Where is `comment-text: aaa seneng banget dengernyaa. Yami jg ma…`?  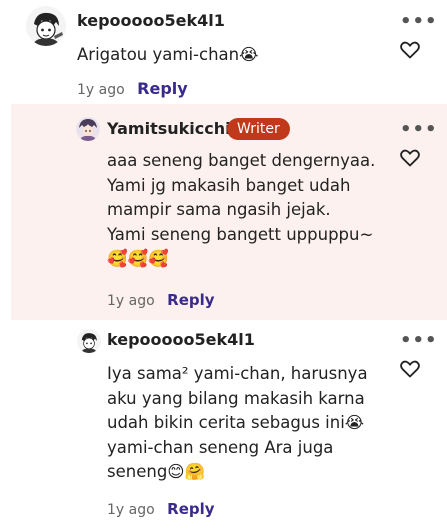 comment-text: aaa seneng banget dengernyaa. Yami jg ma… is located at coordinates (241, 209).